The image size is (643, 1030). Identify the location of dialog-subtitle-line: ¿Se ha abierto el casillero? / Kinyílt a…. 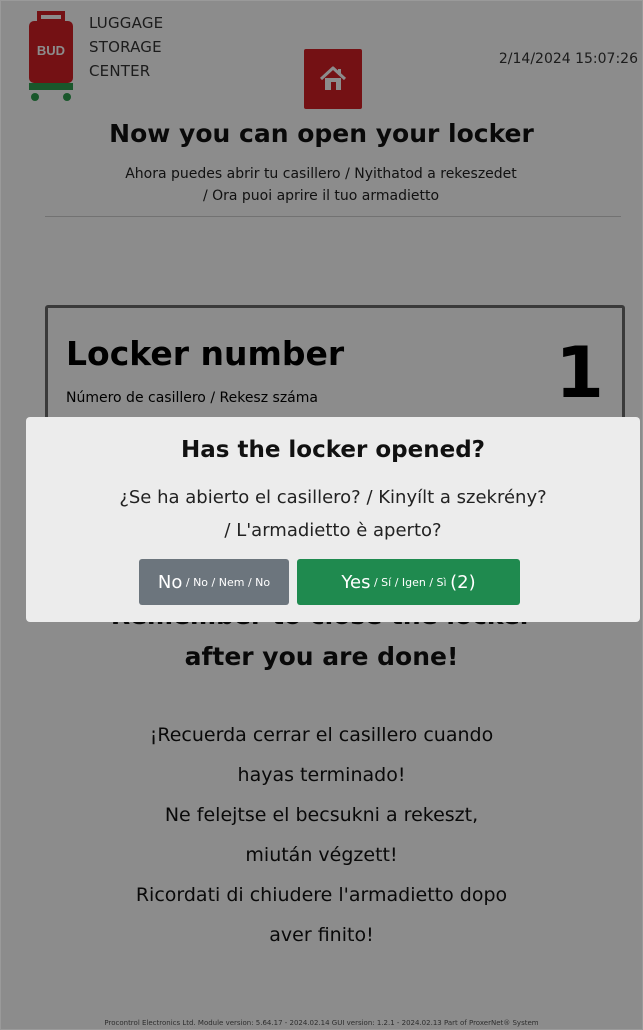
(333, 497).